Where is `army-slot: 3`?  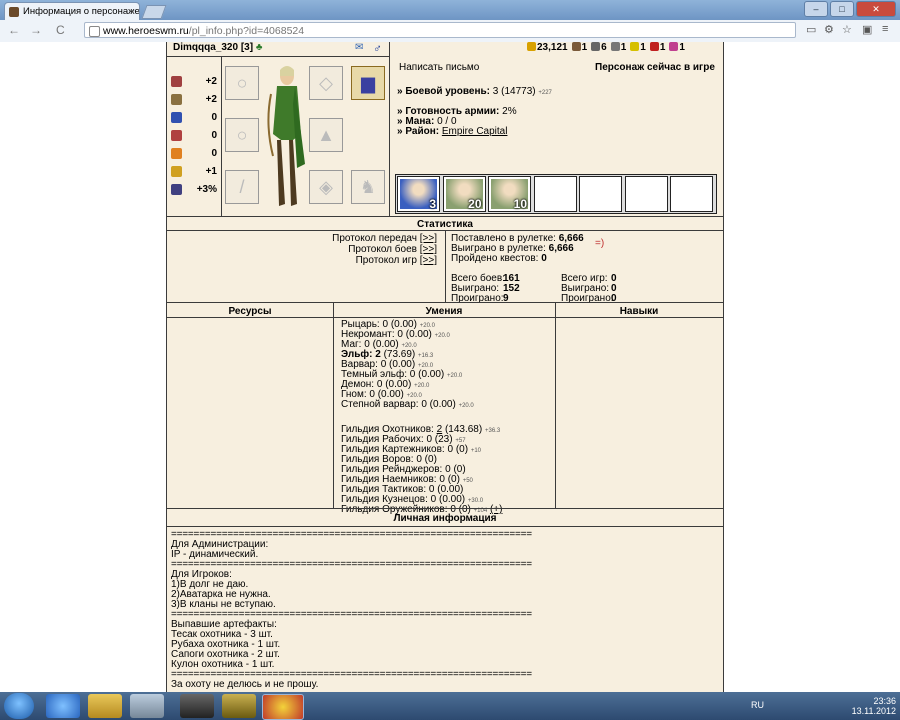
army-slot: 3 is located at coordinates (418, 194).